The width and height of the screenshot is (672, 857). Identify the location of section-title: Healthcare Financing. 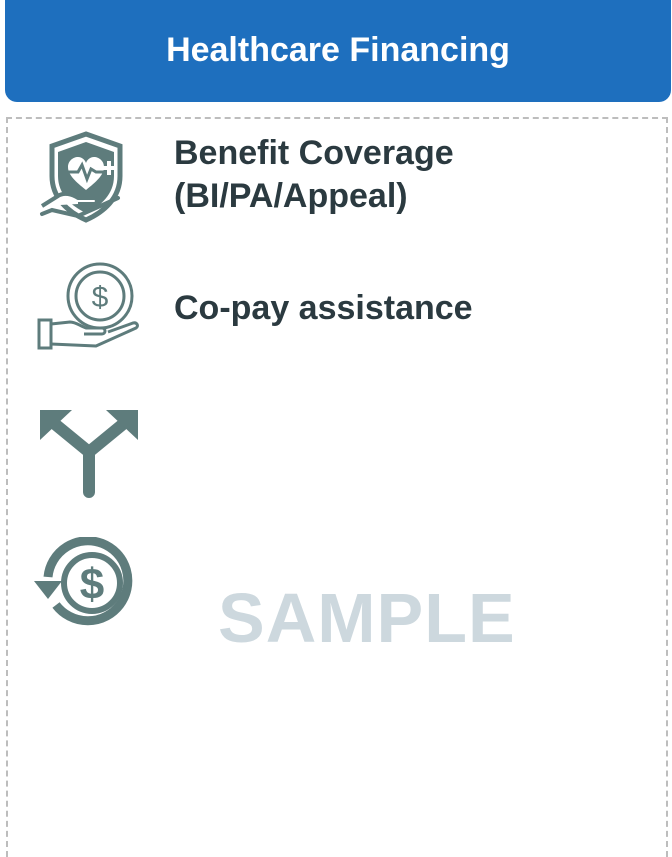
(338, 49).